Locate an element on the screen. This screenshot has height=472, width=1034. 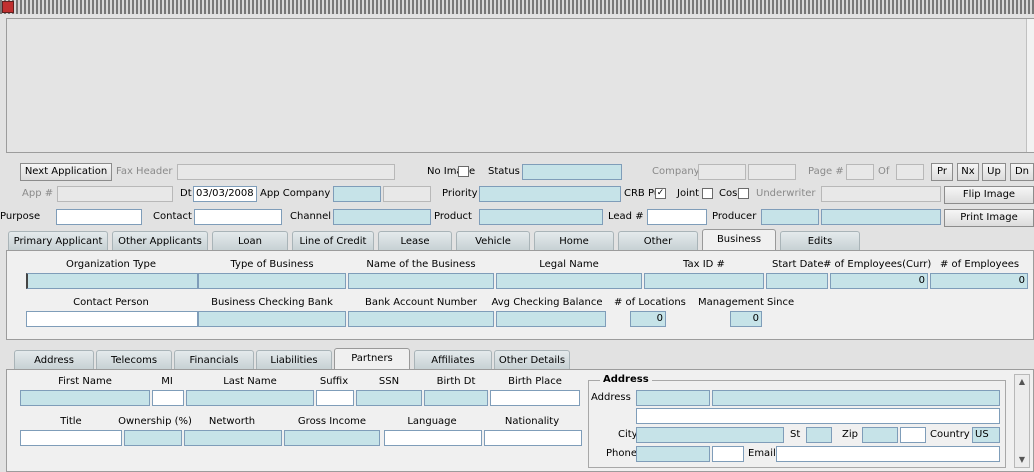
tab-vehicle: Vehicle is located at coordinates (493, 240).